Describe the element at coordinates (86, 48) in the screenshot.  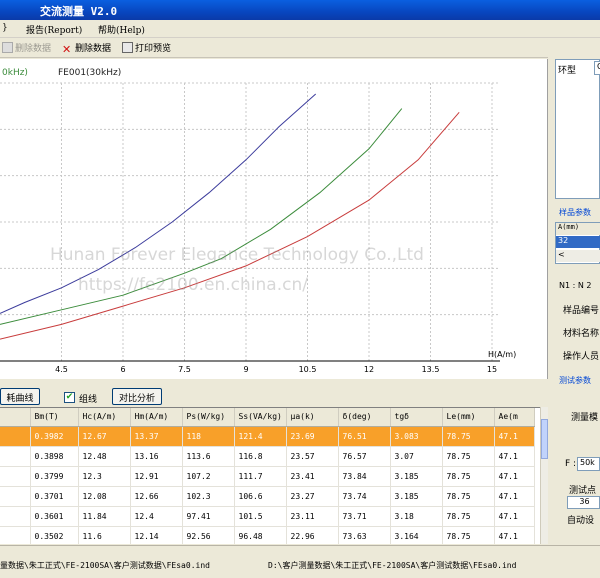
I see `delete-data-button: ✕ 删除数据` at that location.